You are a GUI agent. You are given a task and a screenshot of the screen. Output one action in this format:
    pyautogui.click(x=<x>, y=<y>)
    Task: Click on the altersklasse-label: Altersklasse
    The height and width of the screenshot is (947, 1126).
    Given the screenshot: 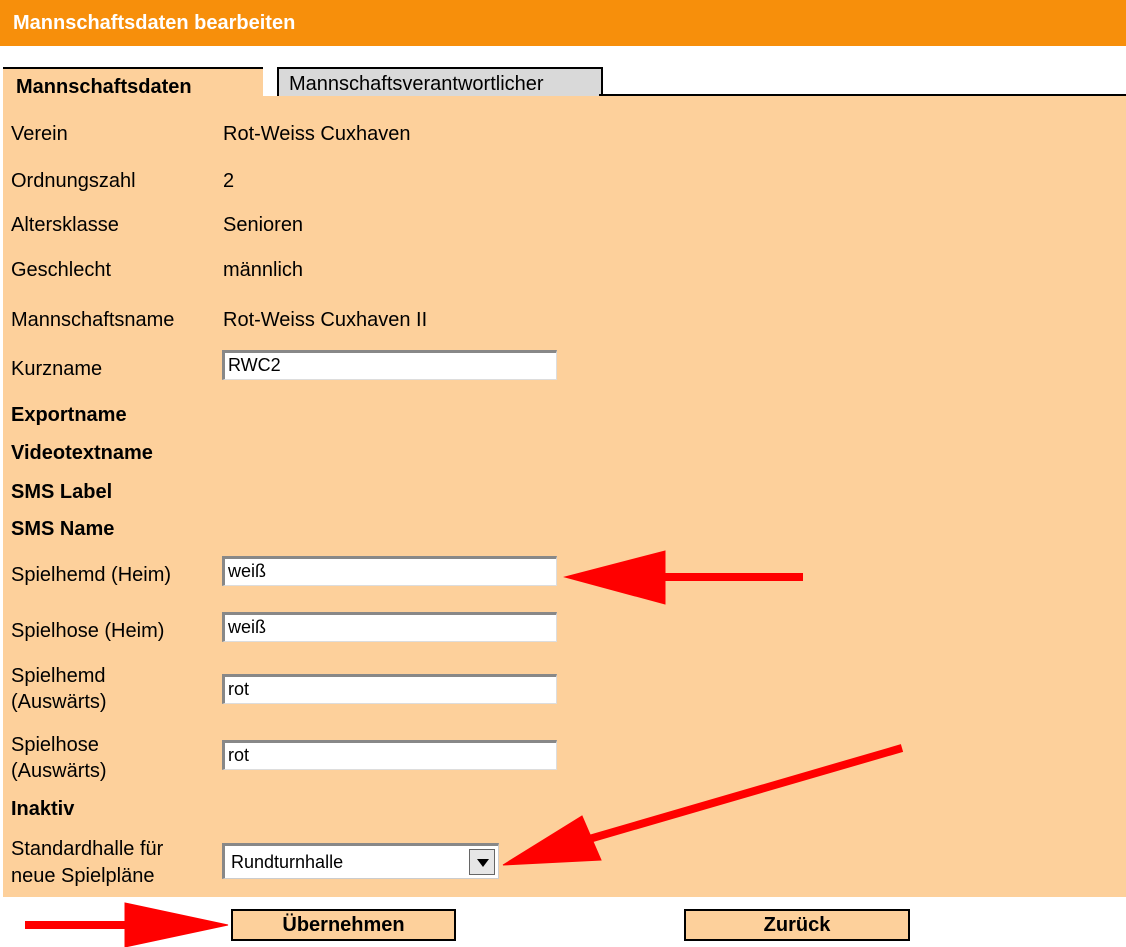 What is the action you would take?
    pyautogui.click(x=65, y=225)
    